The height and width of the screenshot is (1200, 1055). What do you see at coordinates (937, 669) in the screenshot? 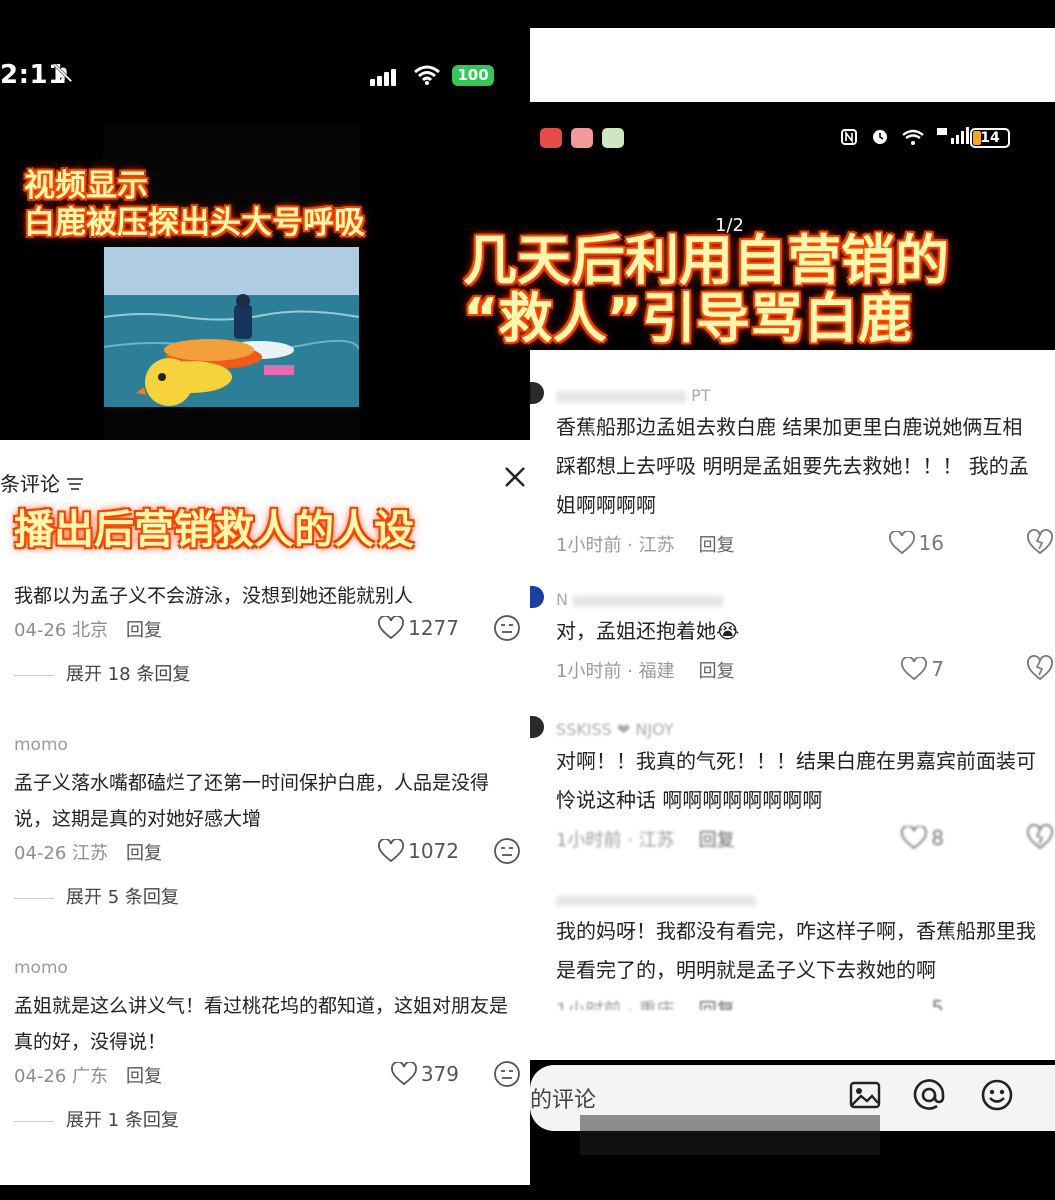
I see `like-count: 7` at bounding box center [937, 669].